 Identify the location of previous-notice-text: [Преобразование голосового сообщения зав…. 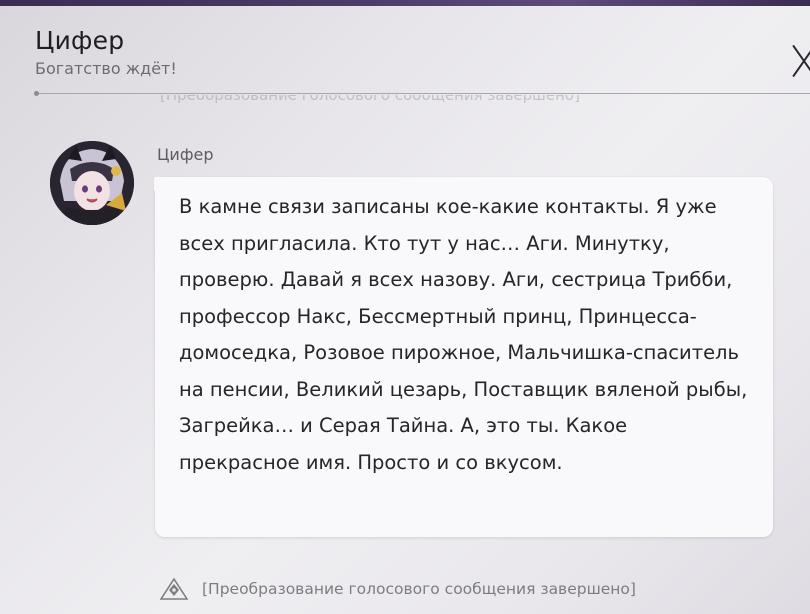
(370, 99).